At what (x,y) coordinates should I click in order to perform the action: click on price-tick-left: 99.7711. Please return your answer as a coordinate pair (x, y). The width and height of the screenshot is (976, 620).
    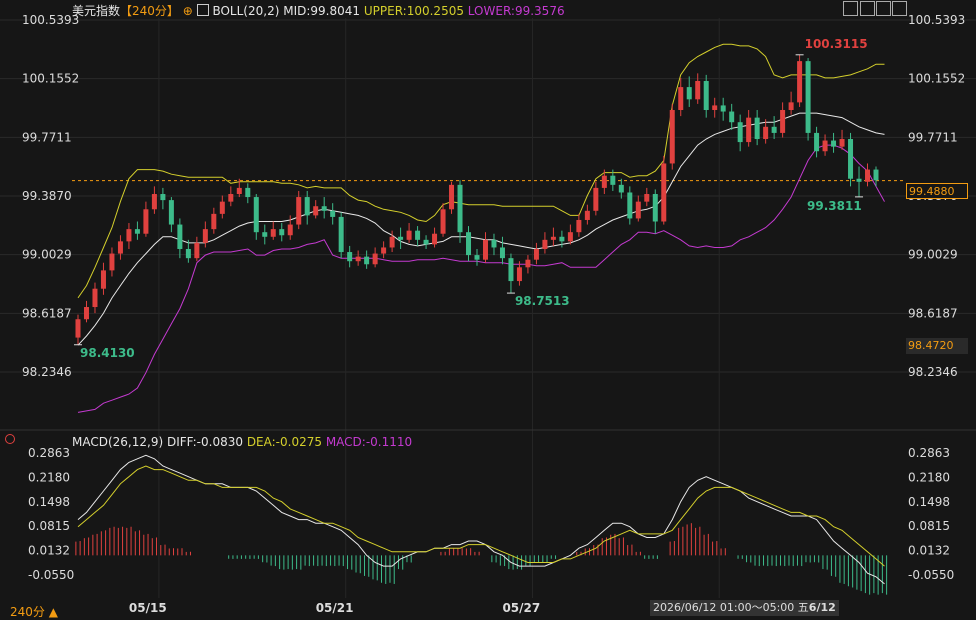
    Looking at the image, I should click on (47, 137).